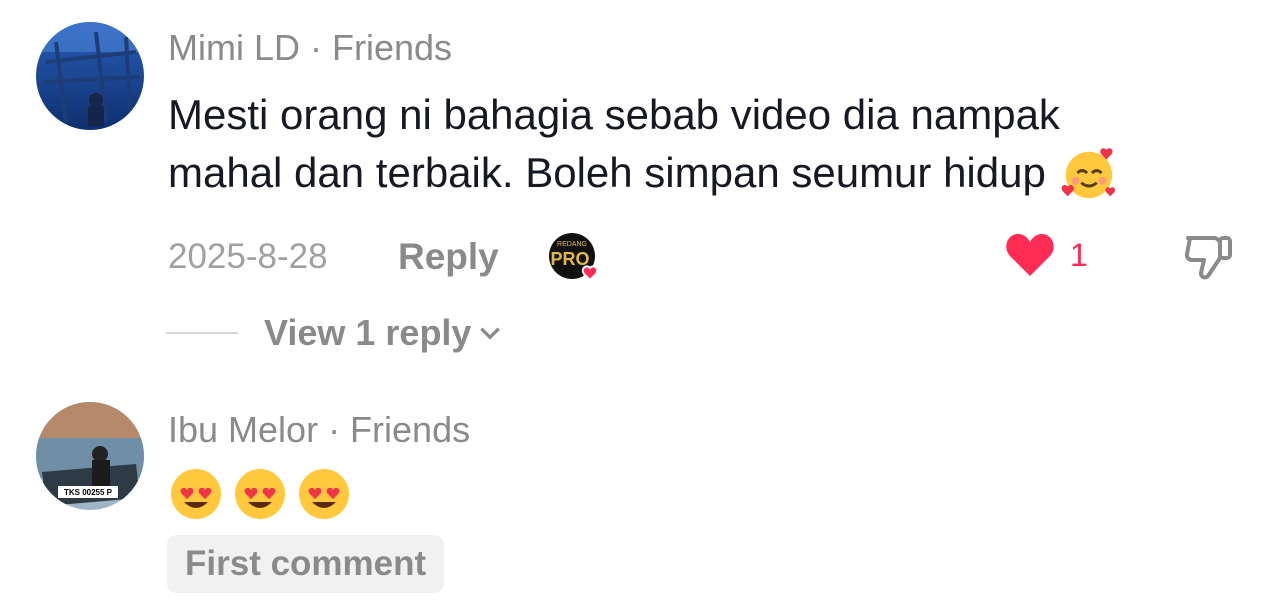 This screenshot has width=1280, height=616. I want to click on comment-author: Mimi LD · Friends, so click(310, 48).